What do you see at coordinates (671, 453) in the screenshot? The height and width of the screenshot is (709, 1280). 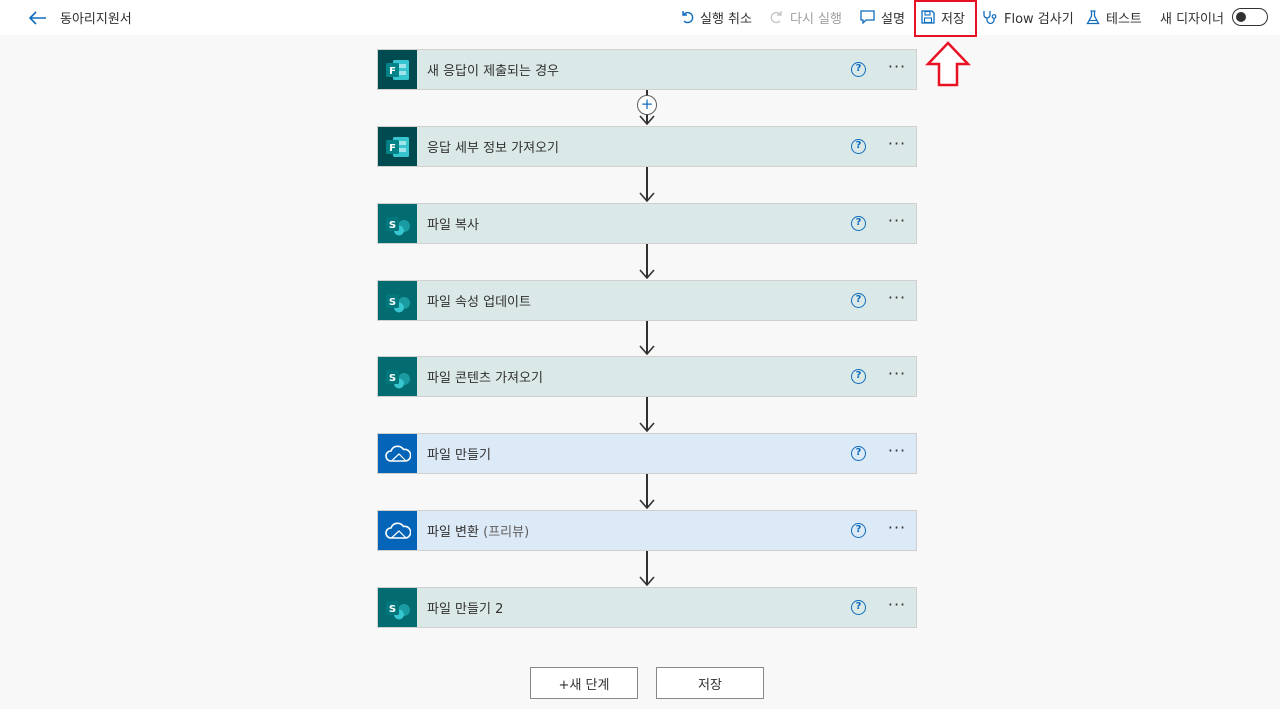 I see `flow-step-title: 파일 만들기` at bounding box center [671, 453].